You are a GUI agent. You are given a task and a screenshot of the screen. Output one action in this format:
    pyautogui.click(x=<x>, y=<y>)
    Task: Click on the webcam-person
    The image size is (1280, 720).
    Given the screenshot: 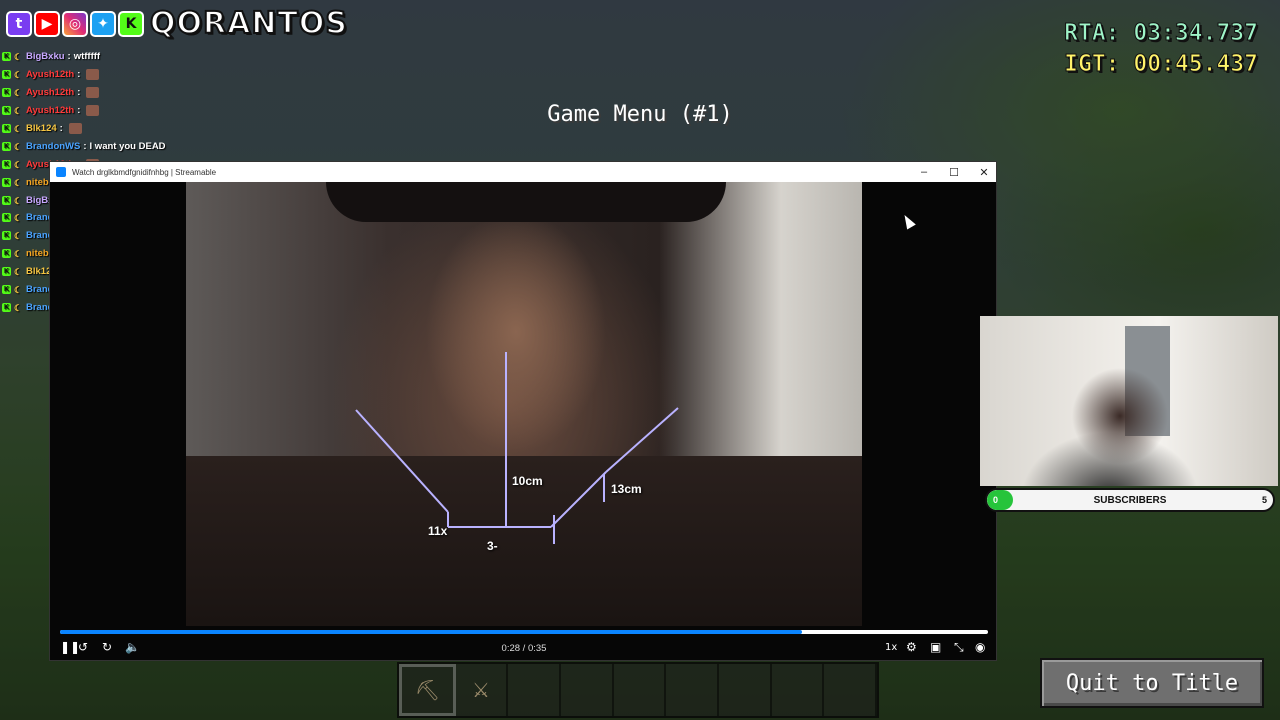 What is the action you would take?
    pyautogui.click(x=1110, y=421)
    